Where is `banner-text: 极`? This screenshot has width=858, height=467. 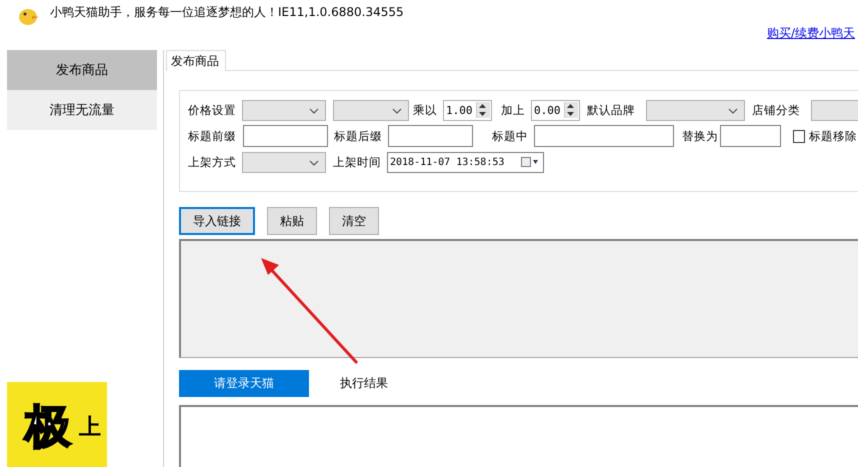
banner-text: 极 is located at coordinates (48, 426).